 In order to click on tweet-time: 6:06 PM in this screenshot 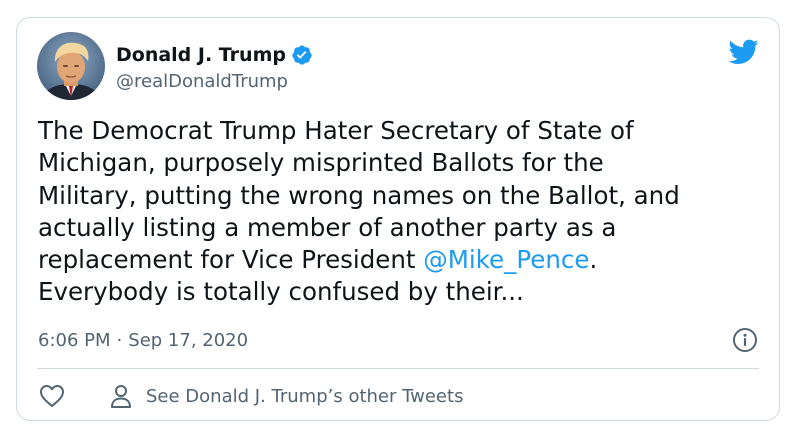, I will do `click(74, 340)`.